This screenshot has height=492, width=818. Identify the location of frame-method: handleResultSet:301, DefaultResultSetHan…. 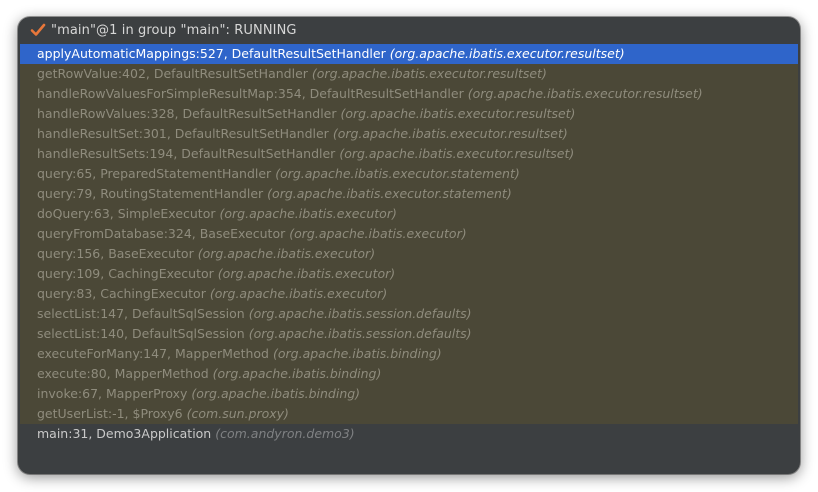
(183, 133).